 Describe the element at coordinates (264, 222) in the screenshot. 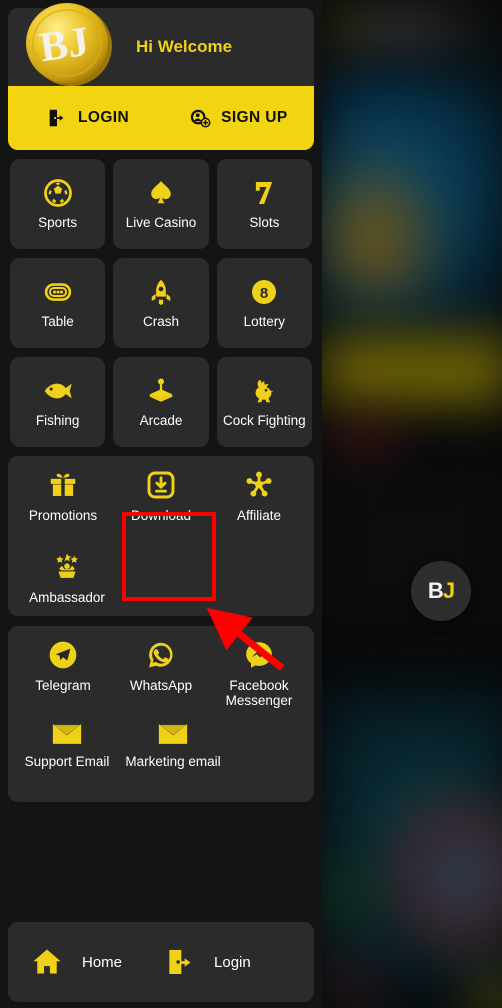

I see `category-label: Slots` at that location.